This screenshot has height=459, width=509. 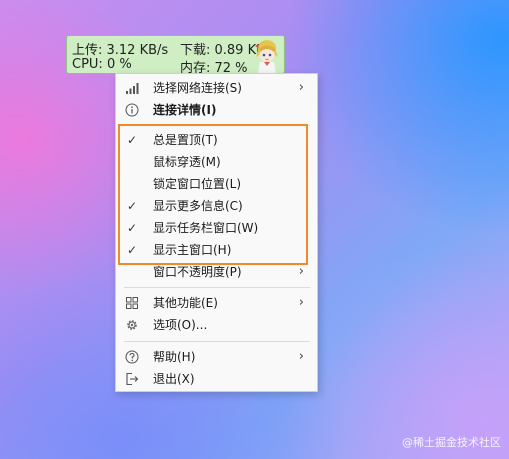 What do you see at coordinates (174, 357) in the screenshot?
I see `menu-item-label: 帮助(H)` at bounding box center [174, 357].